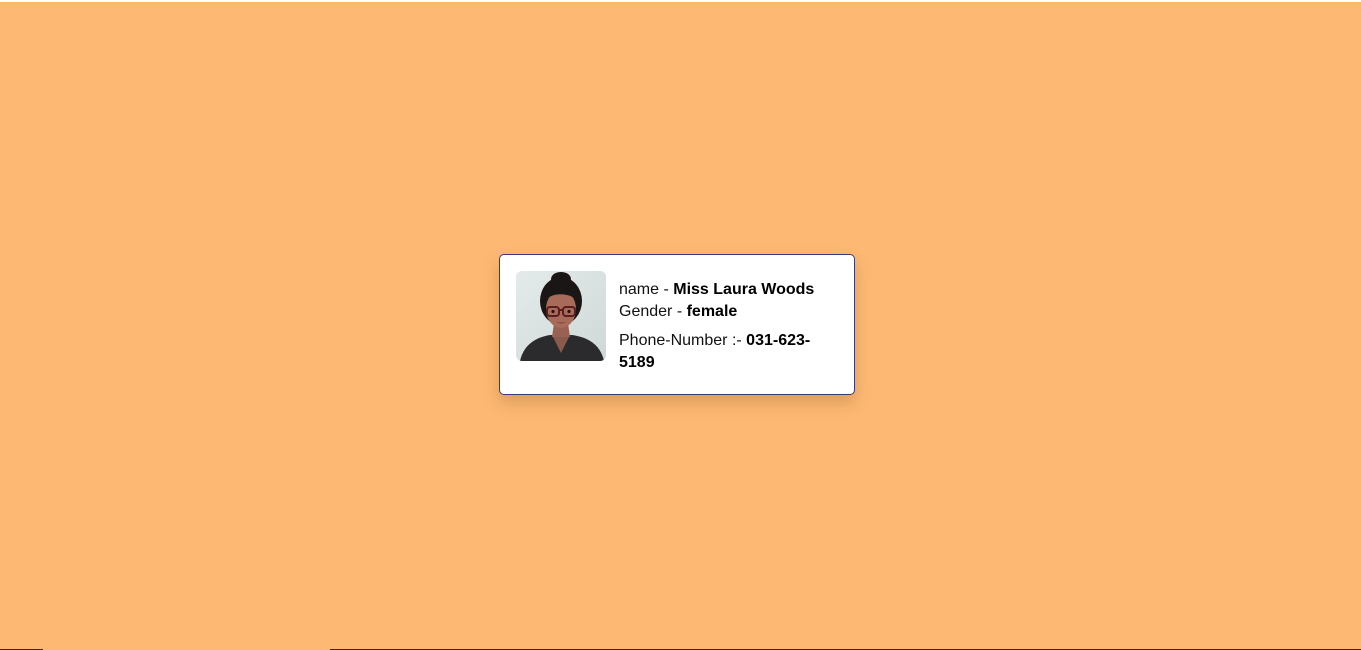 The height and width of the screenshot is (650, 1361). What do you see at coordinates (680, 1) in the screenshot?
I see `page-top-edge` at bounding box center [680, 1].